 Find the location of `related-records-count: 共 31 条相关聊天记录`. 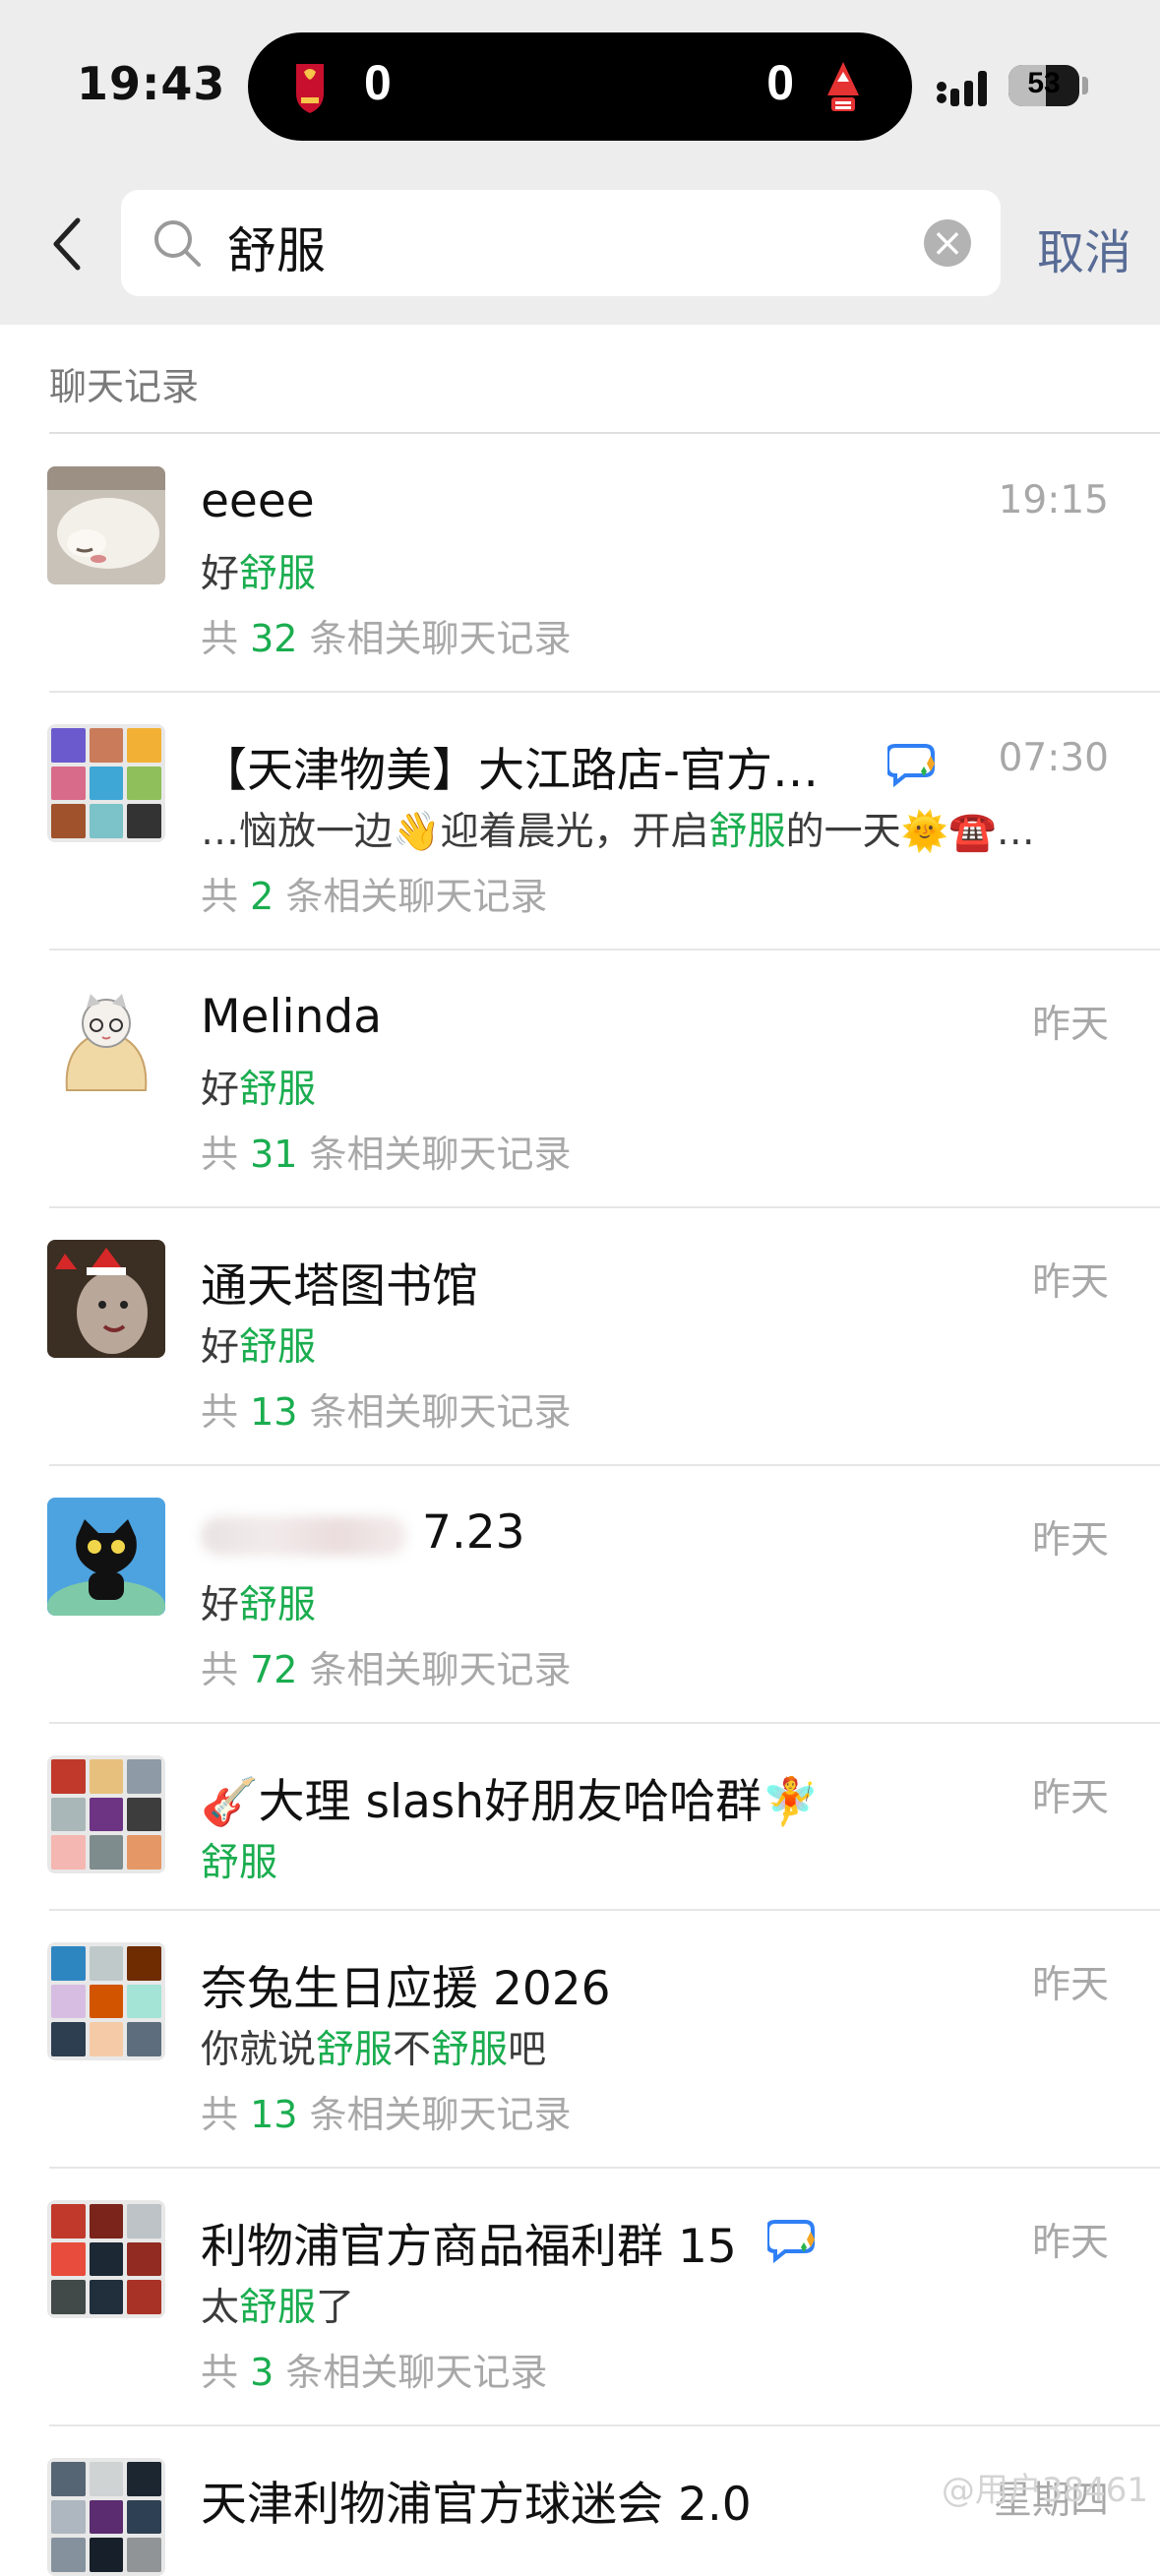

related-records-count: 共 31 条相关聊天记录 is located at coordinates (386, 1151).